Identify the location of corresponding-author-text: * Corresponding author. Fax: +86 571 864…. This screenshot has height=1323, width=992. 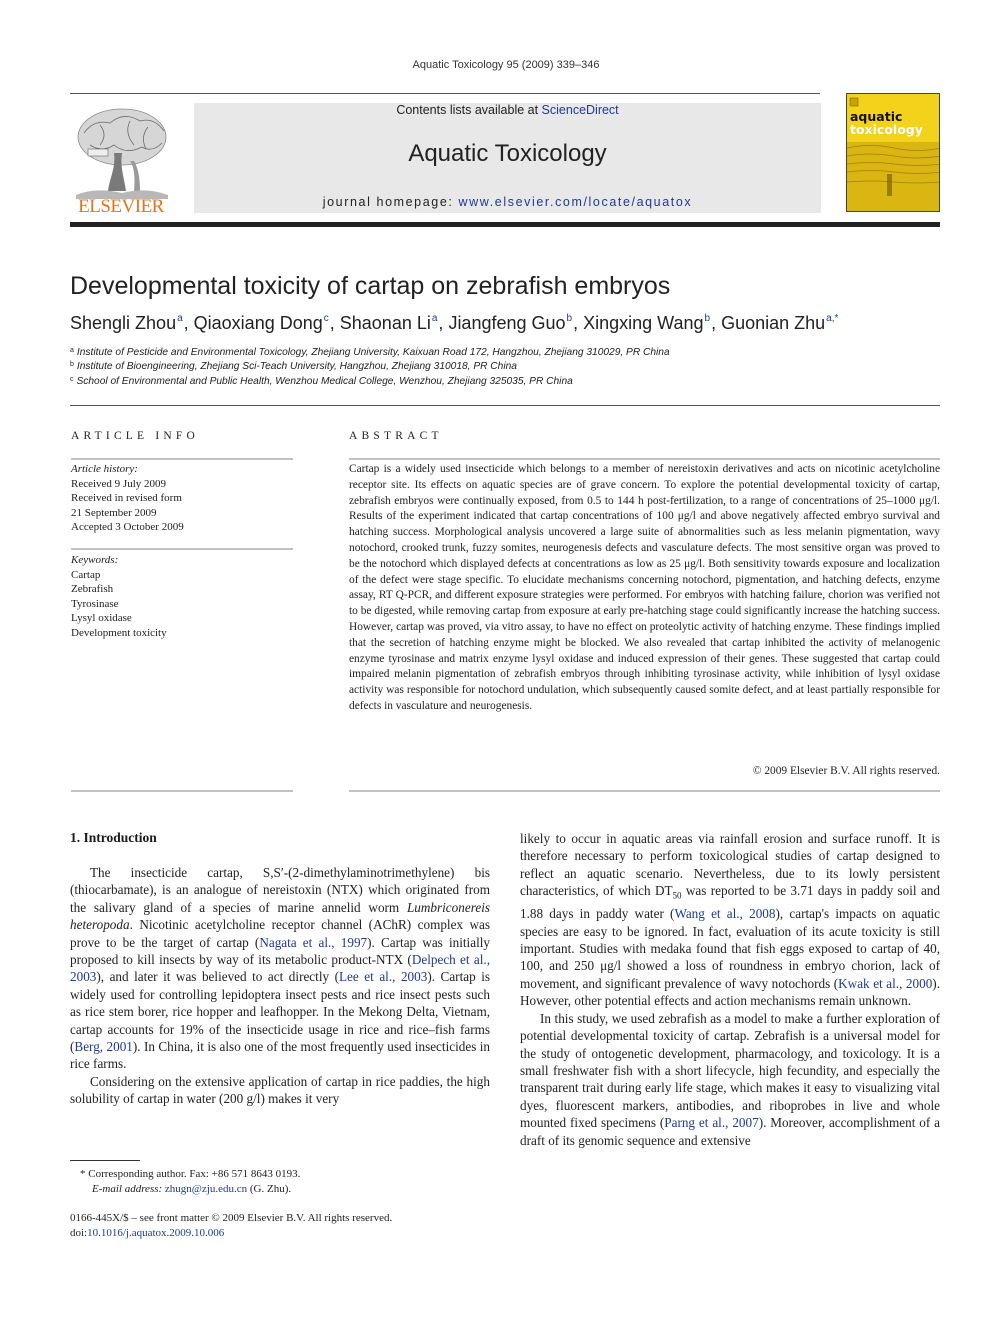
(190, 1174).